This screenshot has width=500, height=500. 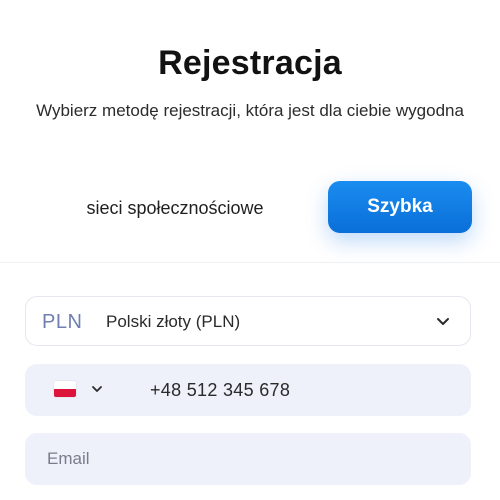 What do you see at coordinates (81, 390) in the screenshot?
I see `country-code-selector` at bounding box center [81, 390].